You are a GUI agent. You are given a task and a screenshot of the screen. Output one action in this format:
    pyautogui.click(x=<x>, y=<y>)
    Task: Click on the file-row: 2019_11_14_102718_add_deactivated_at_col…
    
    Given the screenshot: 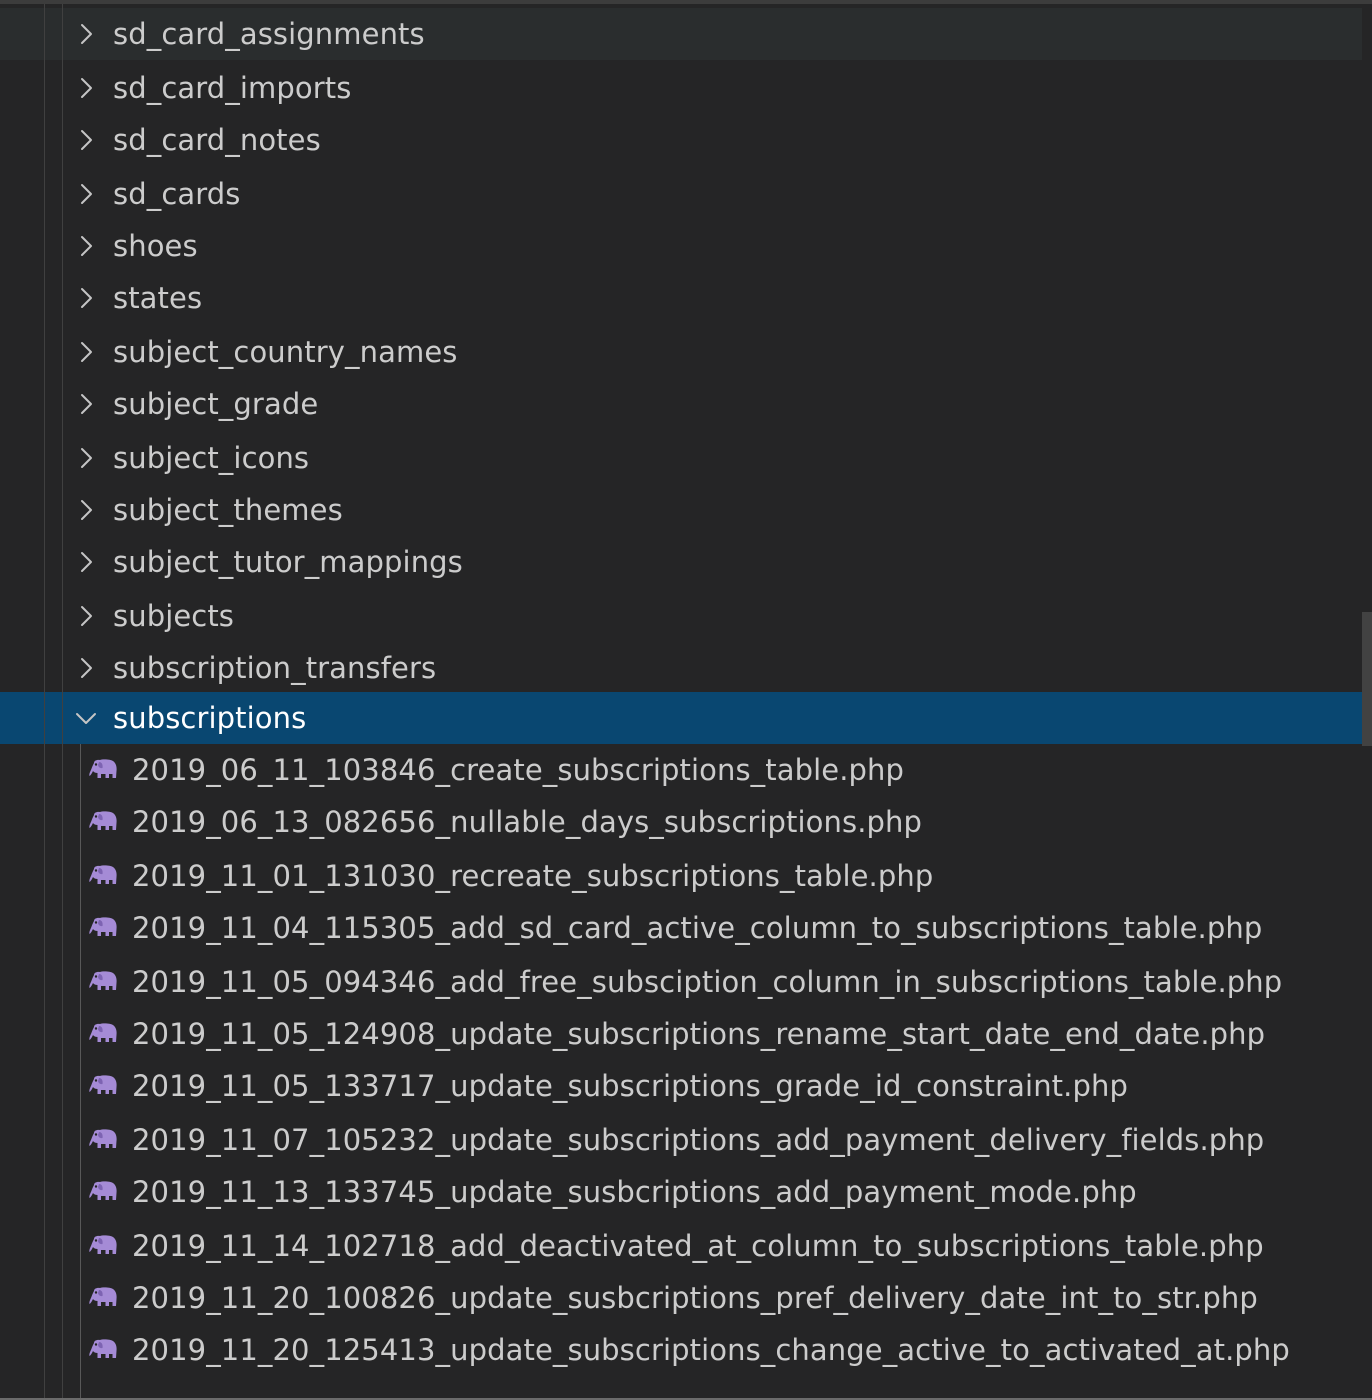 What is the action you would take?
    pyautogui.click(x=681, y=1246)
    